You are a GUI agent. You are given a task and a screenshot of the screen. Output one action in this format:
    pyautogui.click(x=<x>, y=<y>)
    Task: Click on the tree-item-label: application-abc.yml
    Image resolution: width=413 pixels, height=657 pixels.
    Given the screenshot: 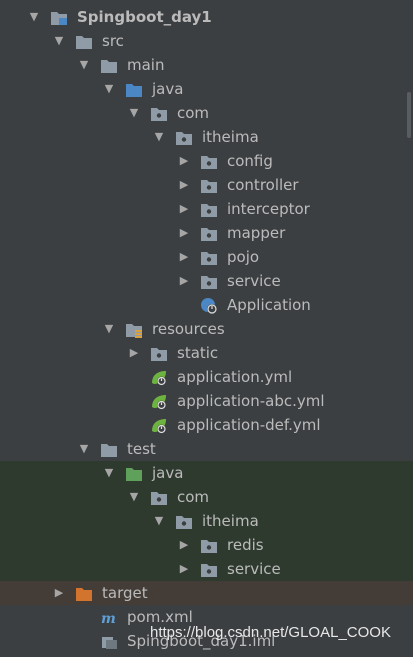 What is the action you would take?
    pyautogui.click(x=251, y=401)
    